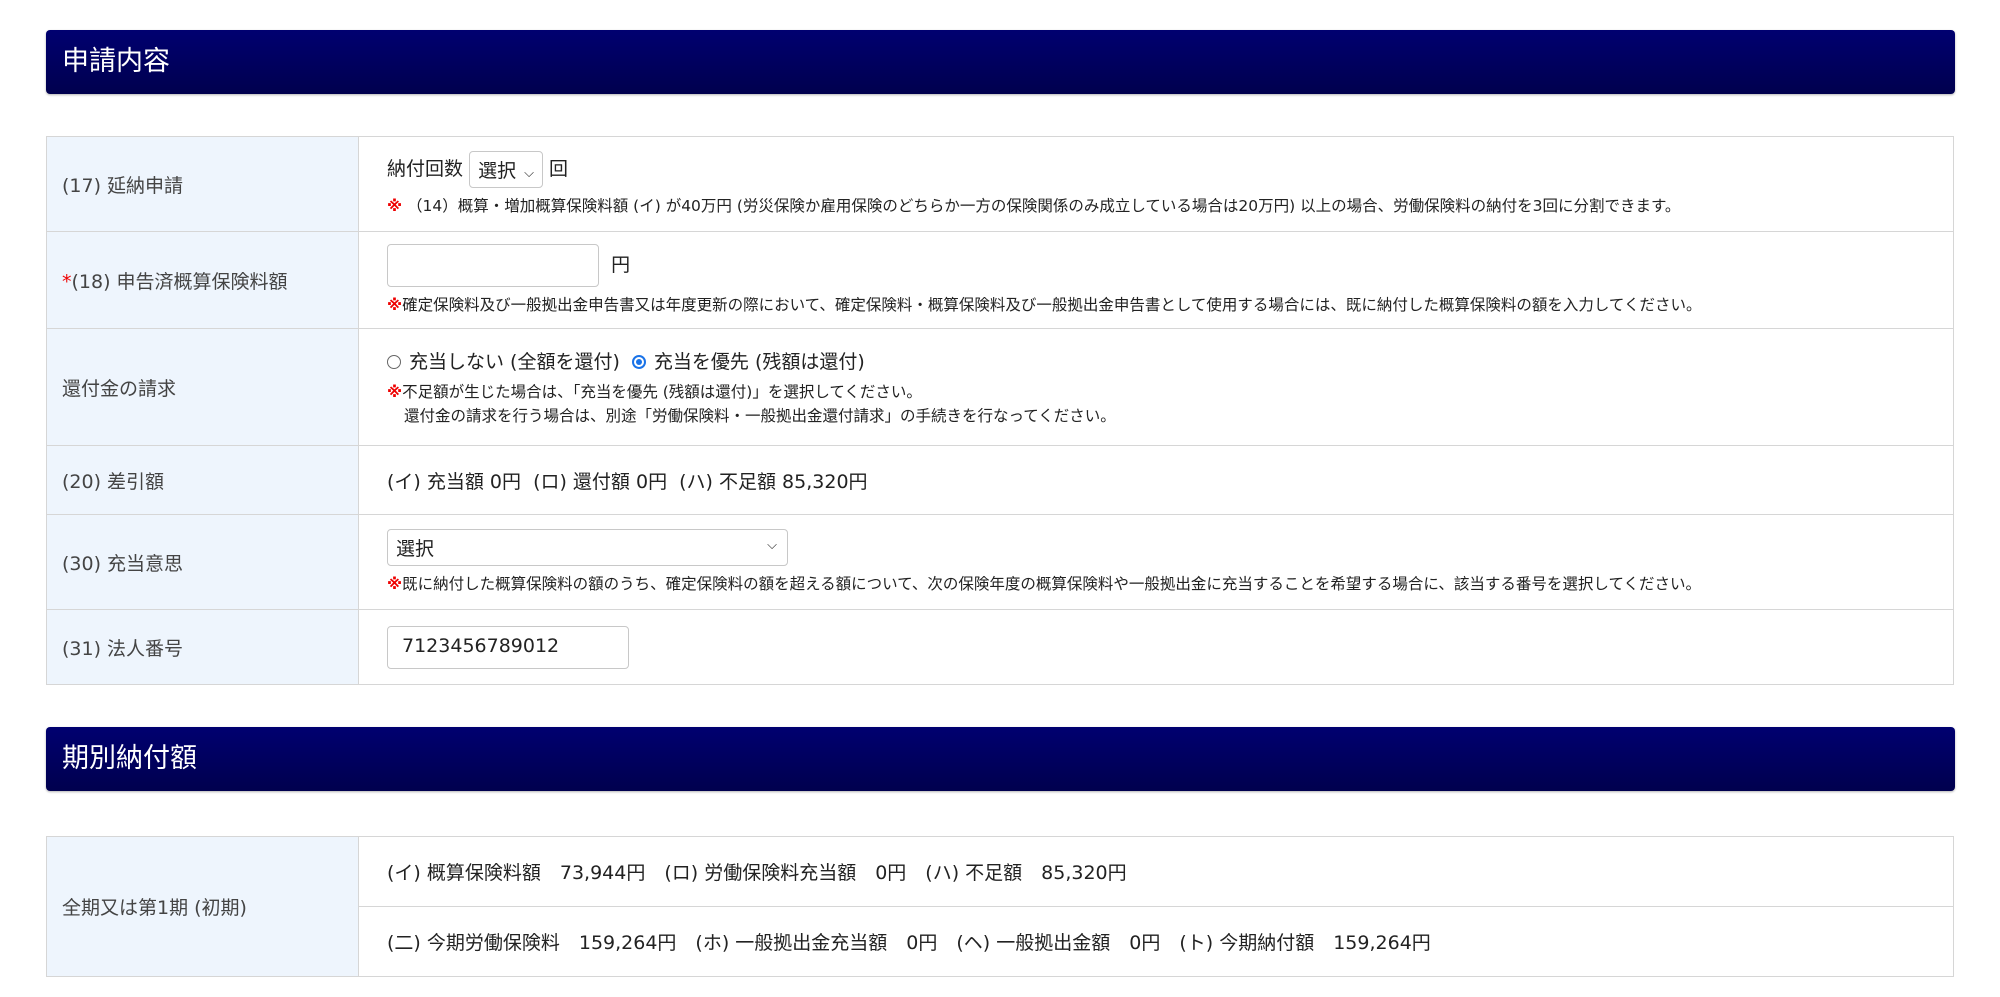  Describe the element at coordinates (202, 647) in the screenshot. I see `label-31: (31) 法人番号` at that location.